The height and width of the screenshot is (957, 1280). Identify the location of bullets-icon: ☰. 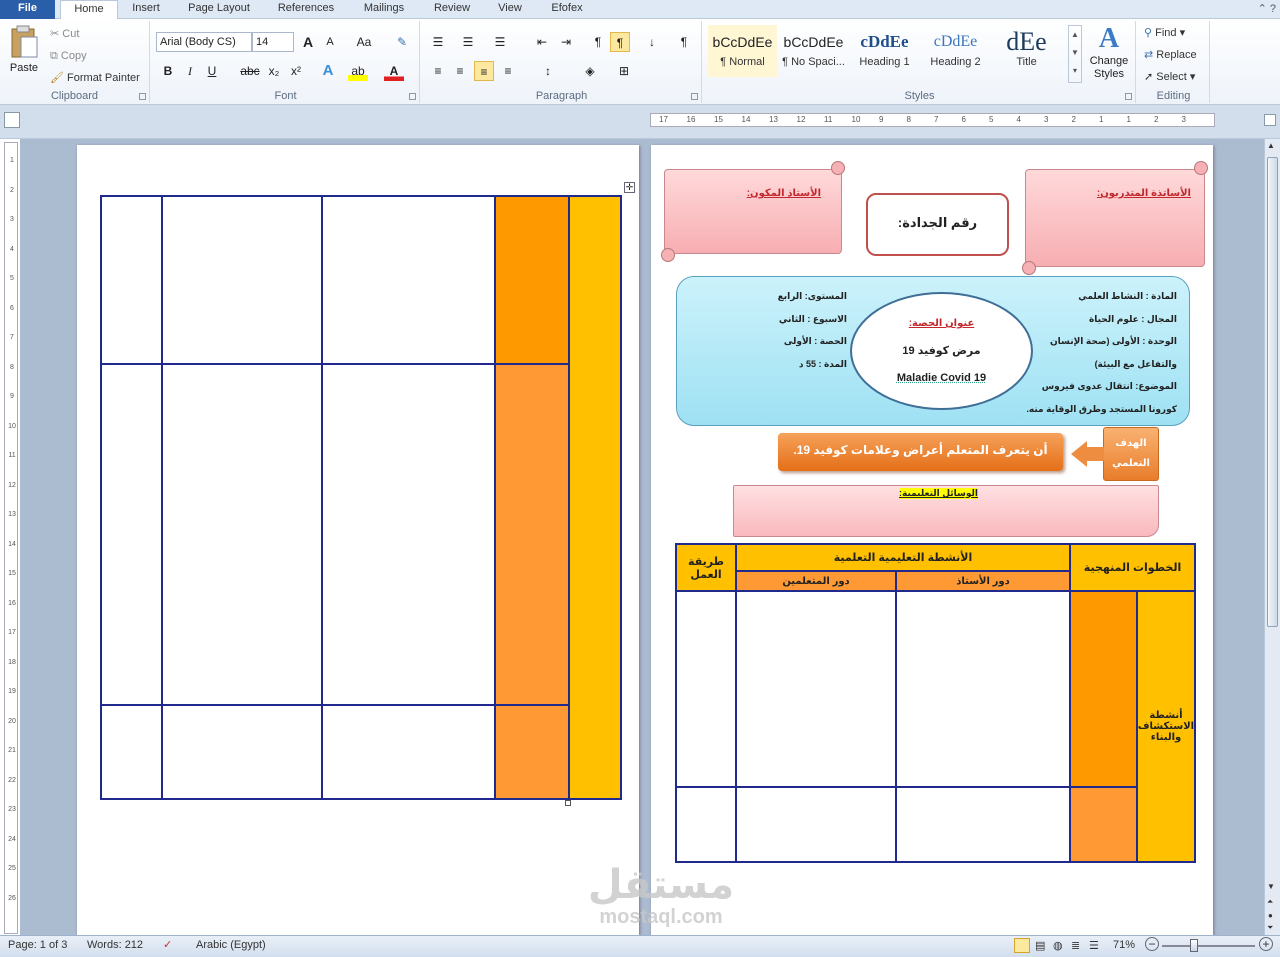
(438, 42).